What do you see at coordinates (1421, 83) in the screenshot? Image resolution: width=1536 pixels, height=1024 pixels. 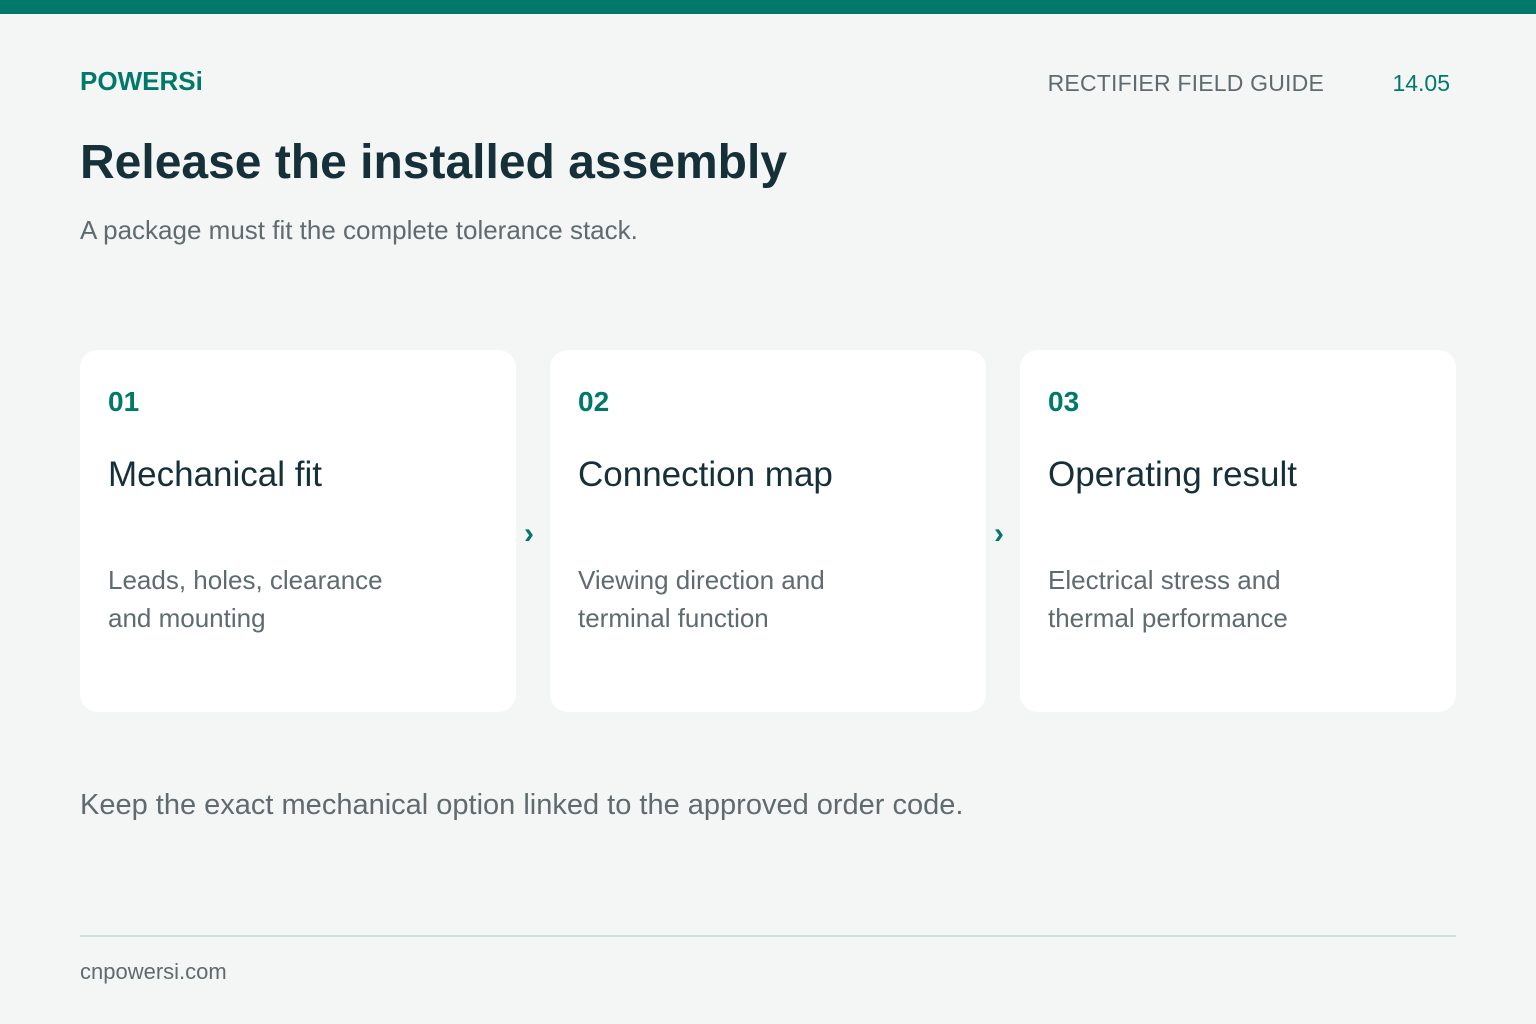 I see `page-number: 14.05` at bounding box center [1421, 83].